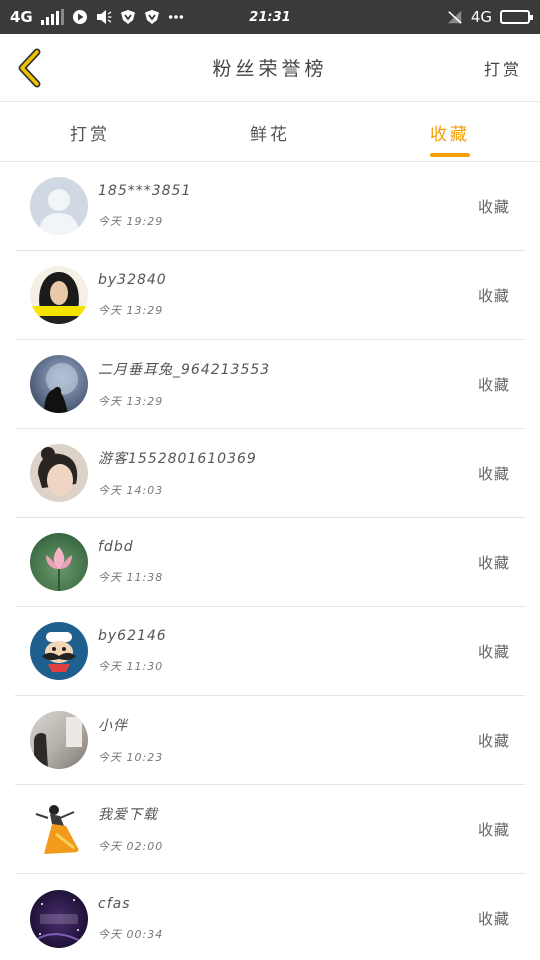  I want to click on user-name: 游客1552801610369, so click(177, 459).